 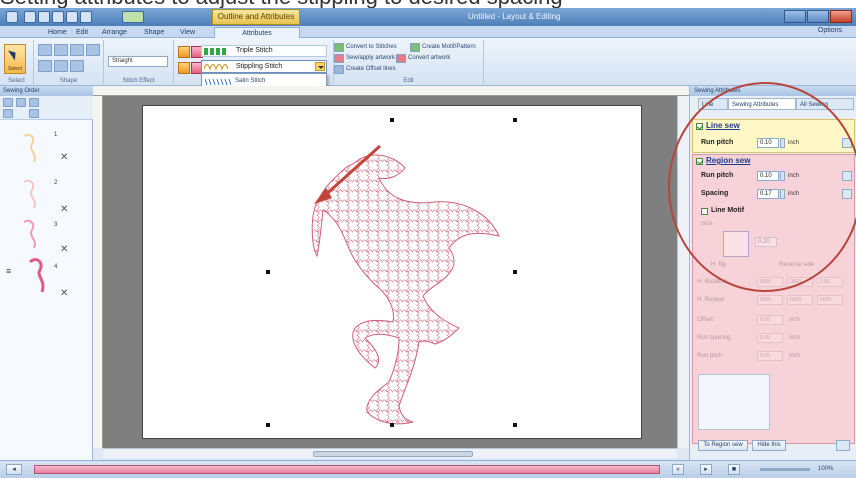 What do you see at coordinates (184, 52) in the screenshot?
I see `line-color-icon` at bounding box center [184, 52].